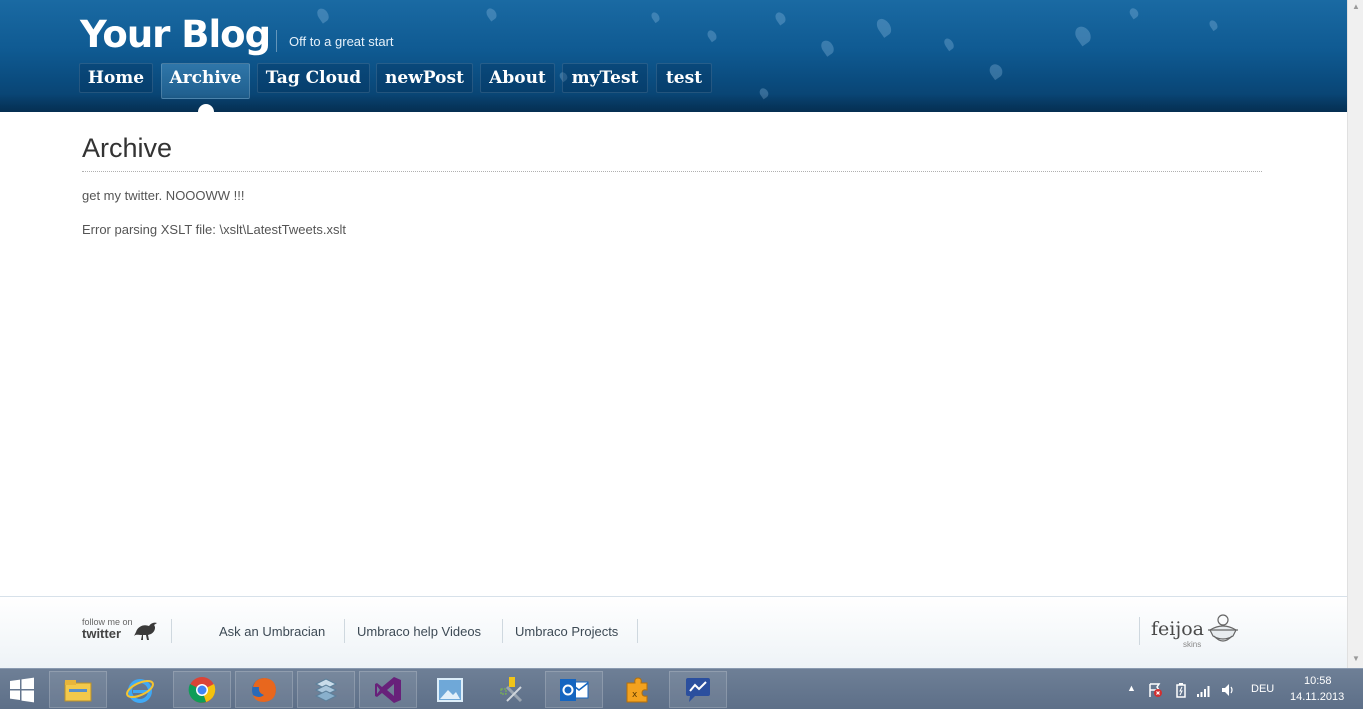  What do you see at coordinates (635, 695) in the screenshot?
I see `svg-text: x` at bounding box center [635, 695].